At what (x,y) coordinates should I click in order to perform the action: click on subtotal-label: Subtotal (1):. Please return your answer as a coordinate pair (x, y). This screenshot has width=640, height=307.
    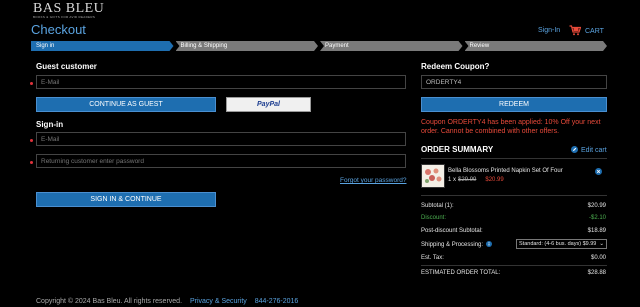
    Looking at the image, I should click on (437, 206).